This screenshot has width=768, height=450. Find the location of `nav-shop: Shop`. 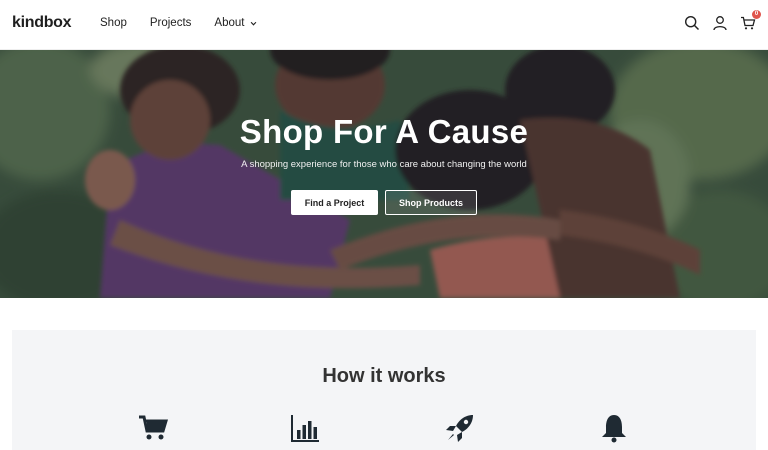

nav-shop: Shop is located at coordinates (113, 23).